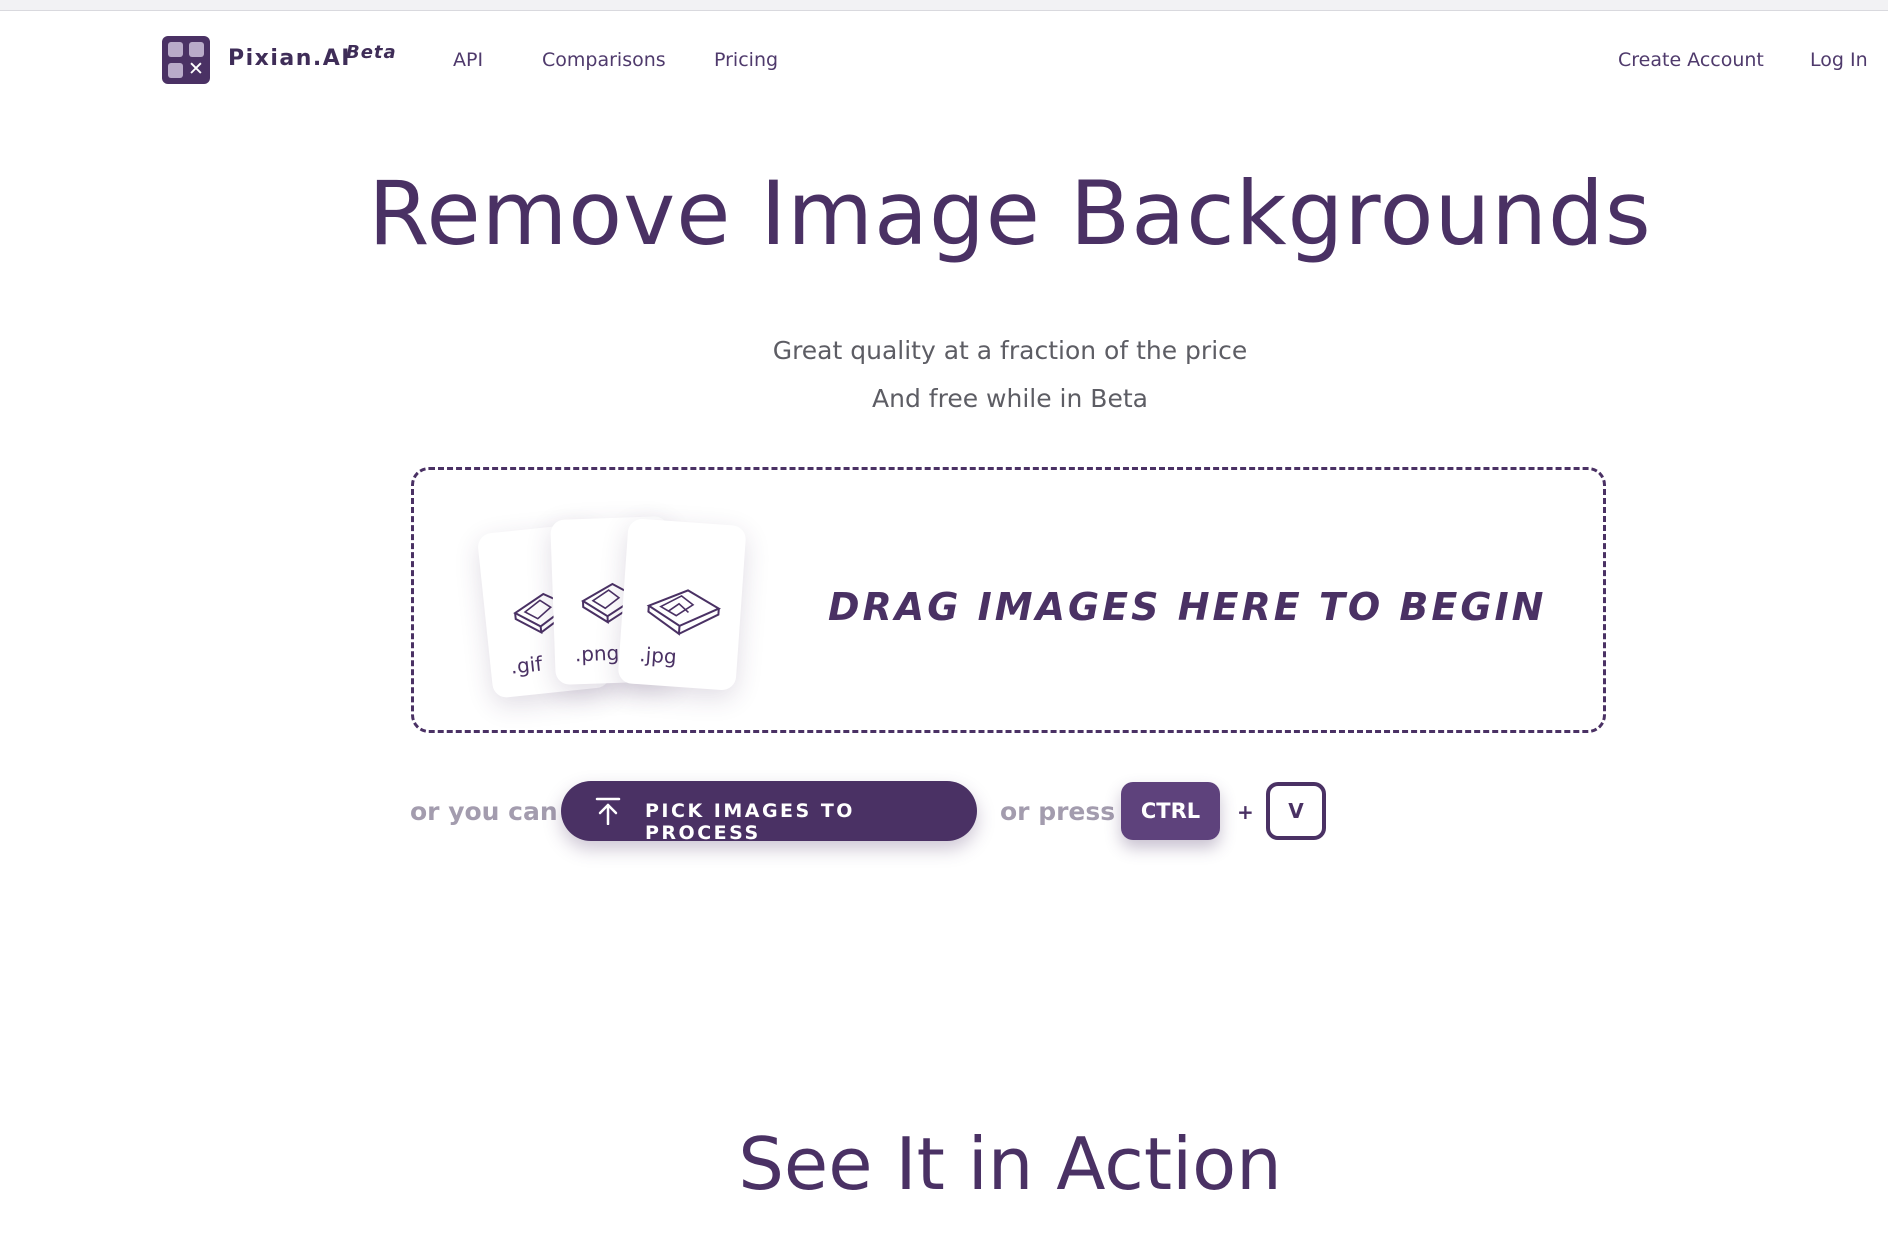 The width and height of the screenshot is (1888, 1237). What do you see at coordinates (658, 655) in the screenshot?
I see `file-extension-jpg: .jpg` at bounding box center [658, 655].